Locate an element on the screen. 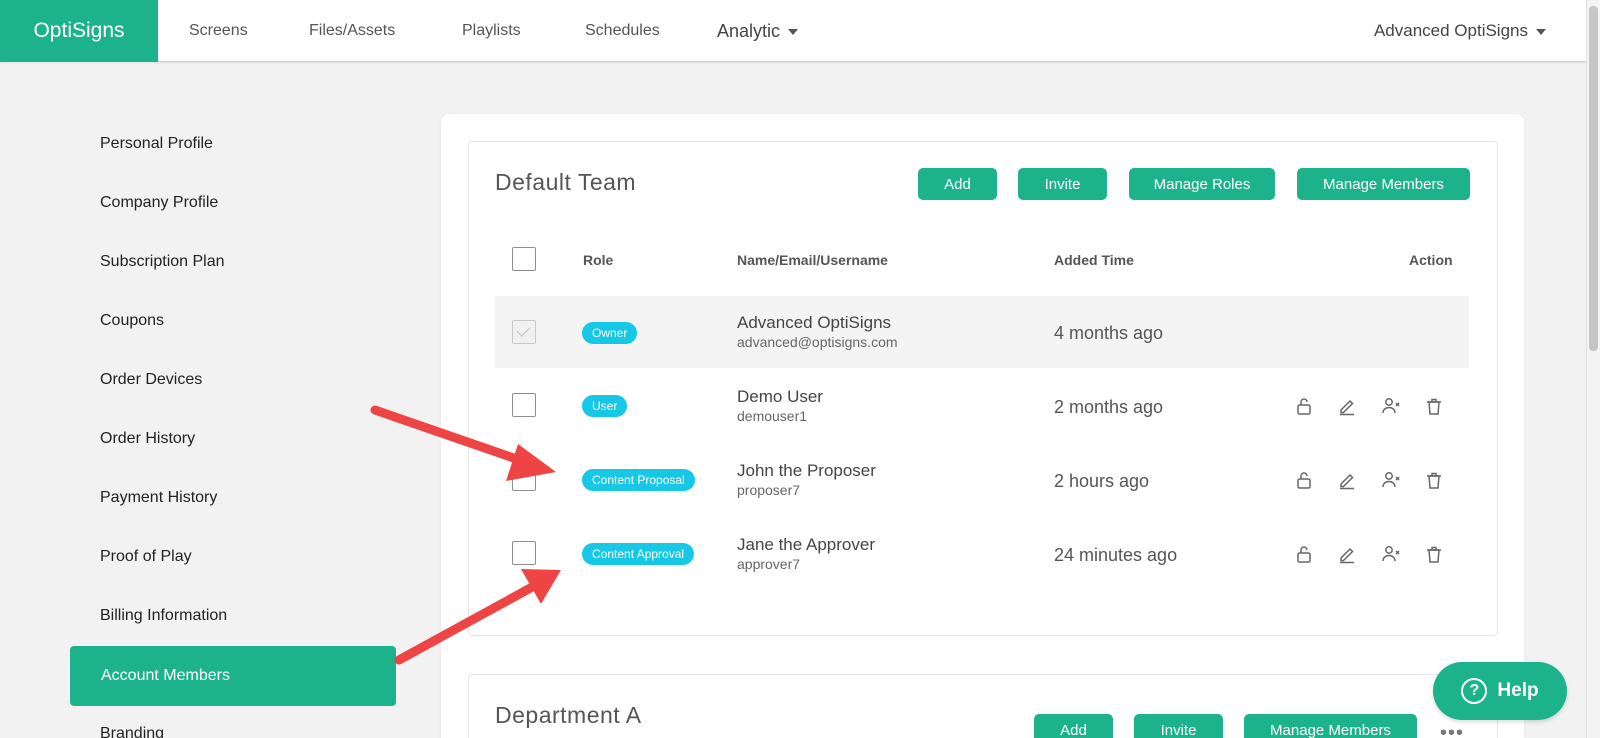  logo: OptiSigns is located at coordinates (79, 31).